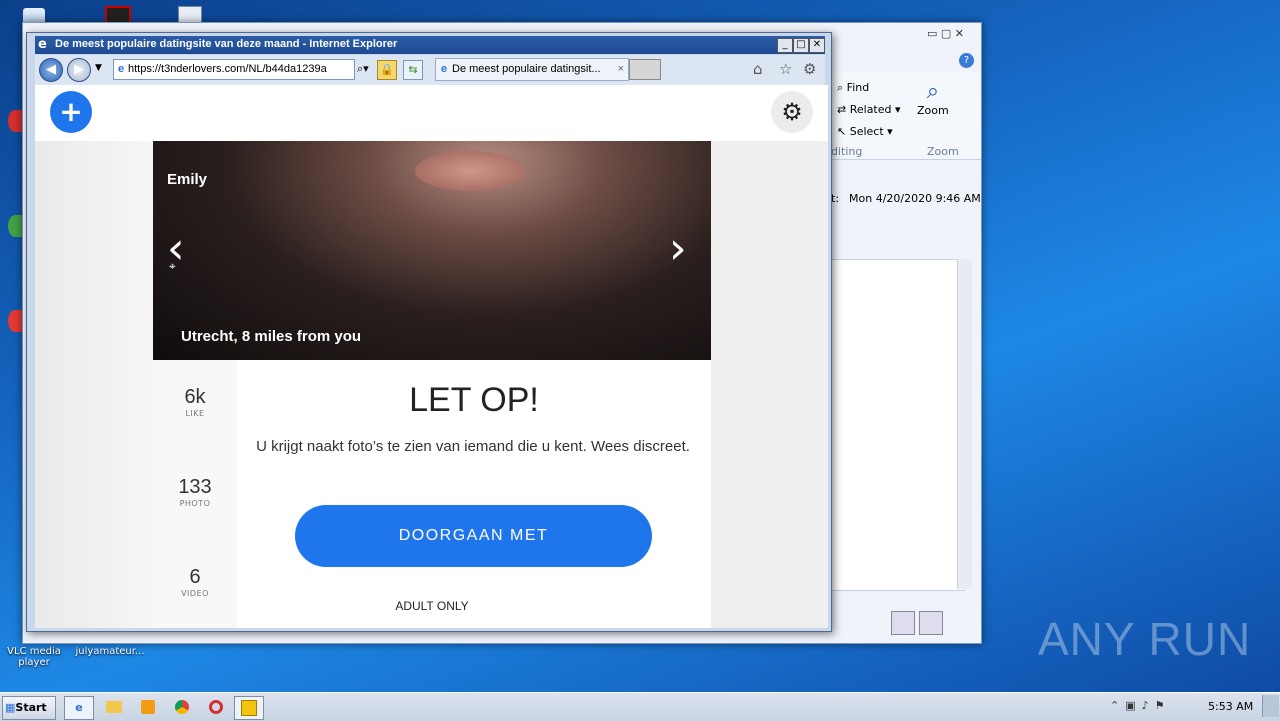 The width and height of the screenshot is (1280, 721). What do you see at coordinates (10, 707) in the screenshot?
I see `windows-logo-icon: ▦` at bounding box center [10, 707].